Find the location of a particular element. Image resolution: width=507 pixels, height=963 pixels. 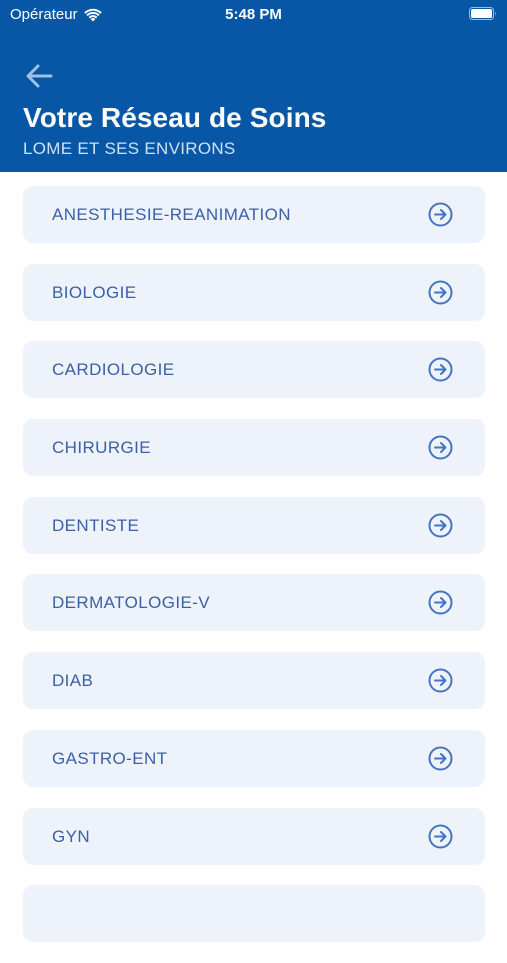

specialty-label: ANESTHESIE-REANIMATION is located at coordinates (171, 214).